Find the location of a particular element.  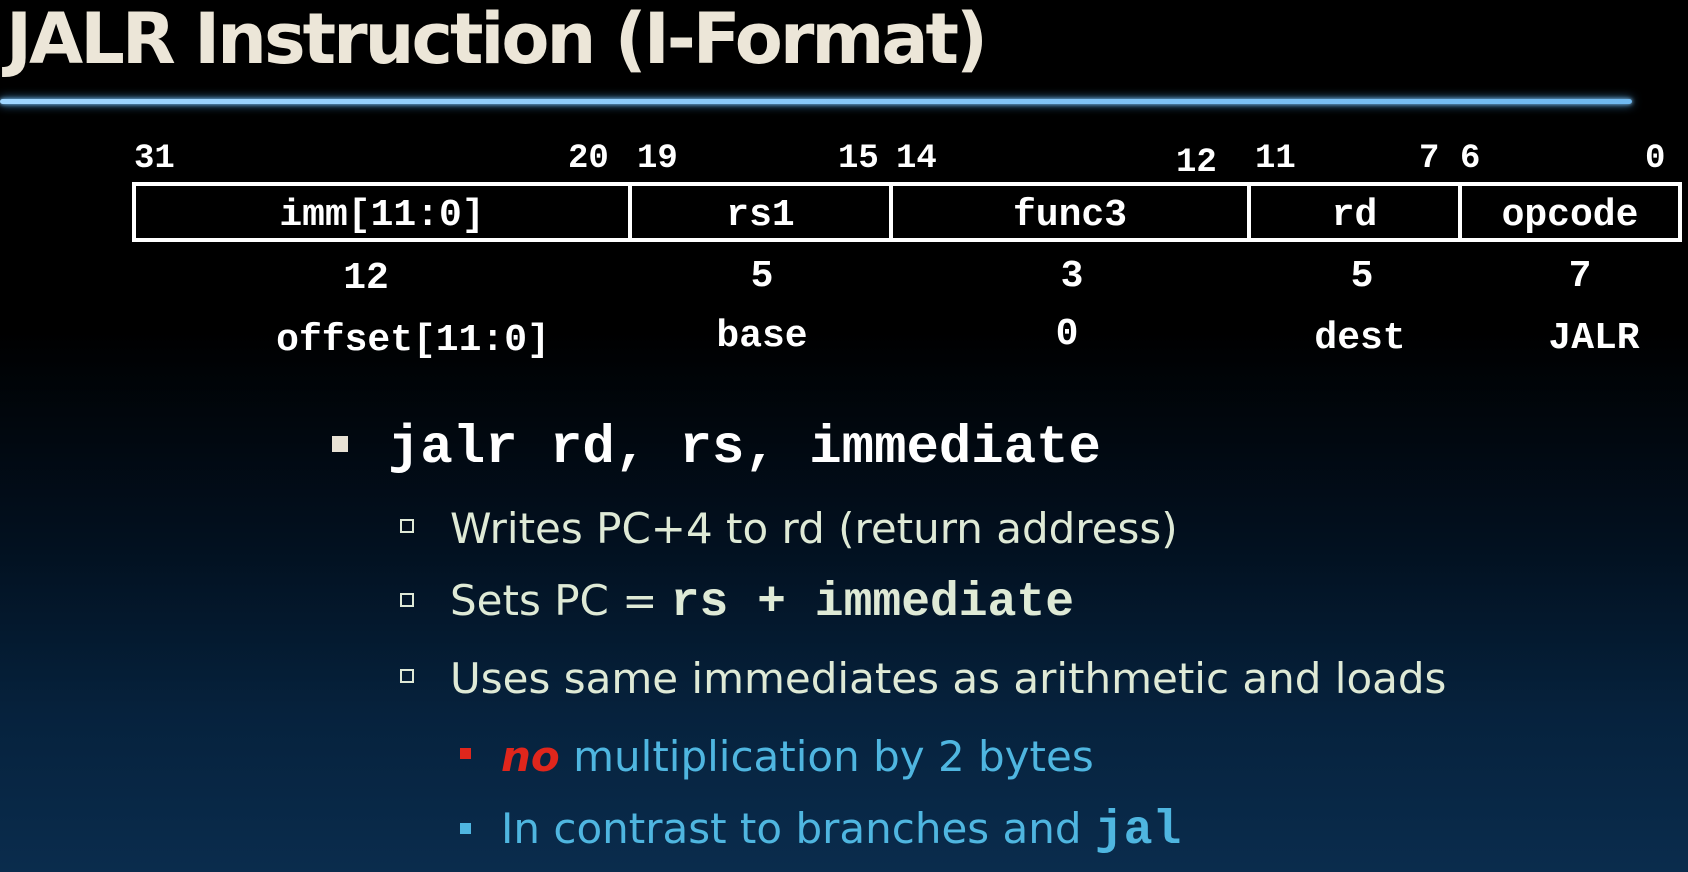

contrast-branches-text: In contrast to branches and jal is located at coordinates (841, 831).